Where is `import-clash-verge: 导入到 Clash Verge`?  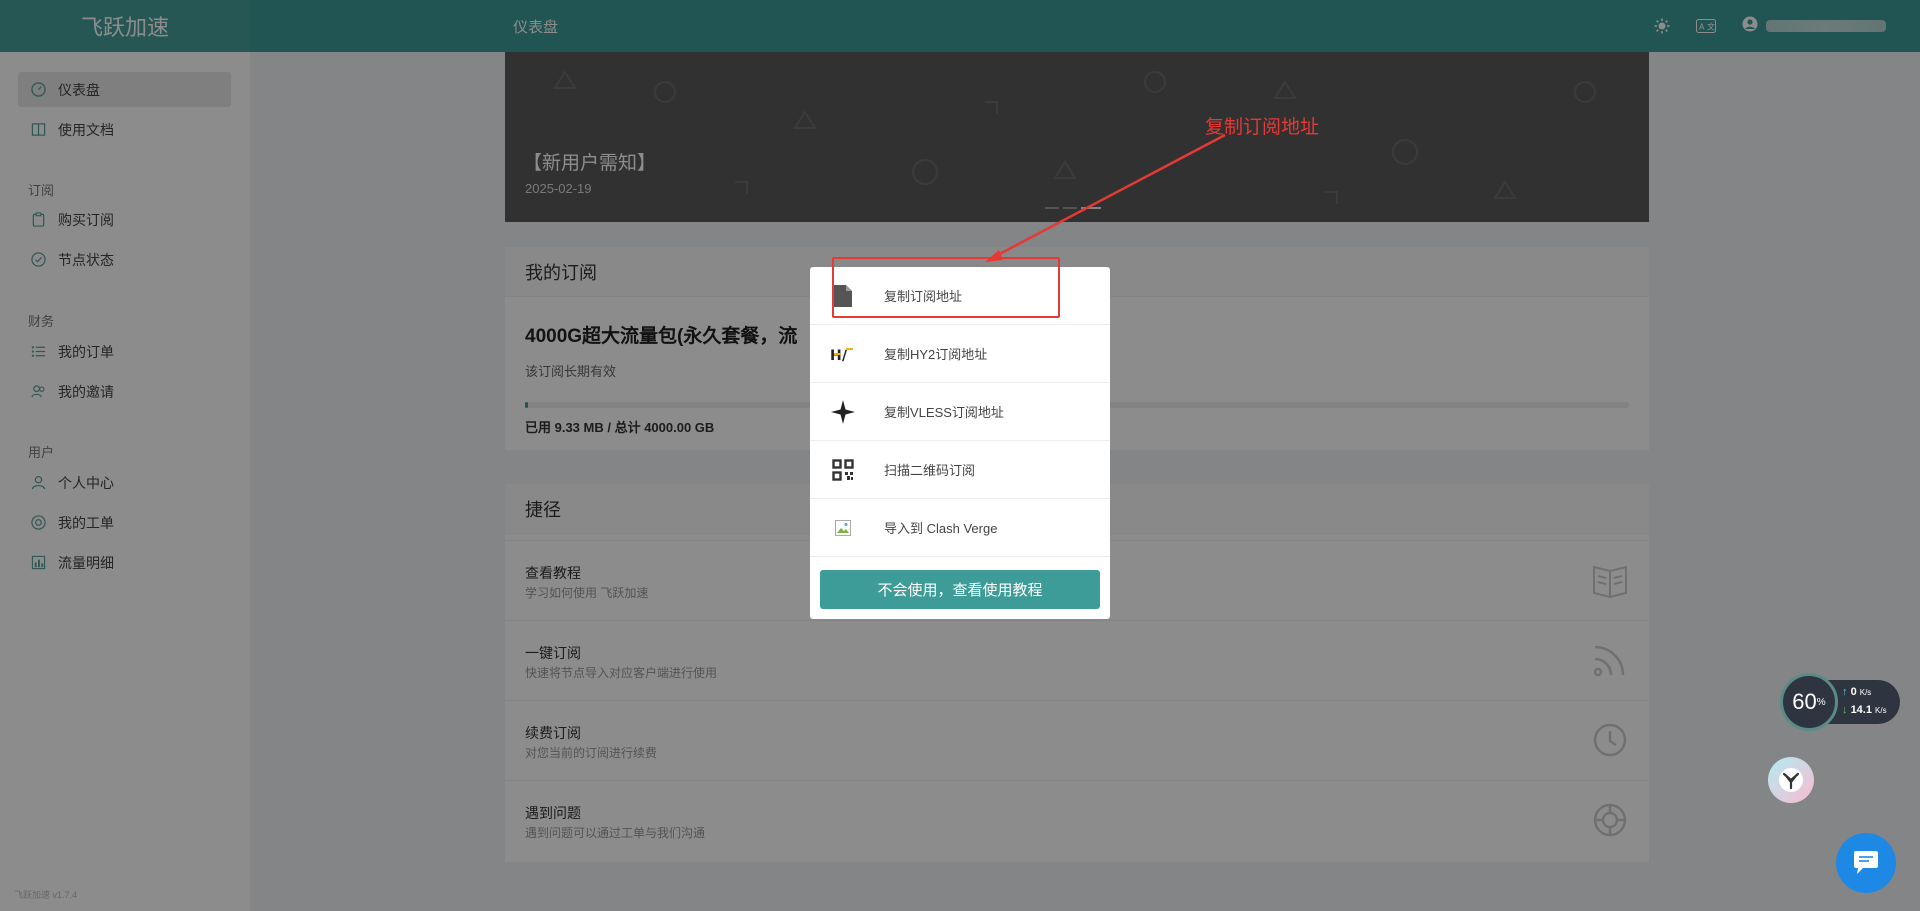 import-clash-verge: 导入到 Clash Verge is located at coordinates (960, 528).